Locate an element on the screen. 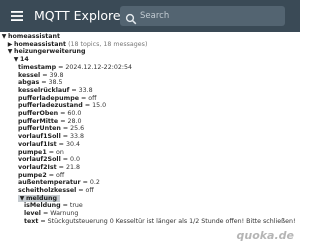 The width and height of the screenshot is (320, 245). value-text: 21.8 is located at coordinates (72, 167).